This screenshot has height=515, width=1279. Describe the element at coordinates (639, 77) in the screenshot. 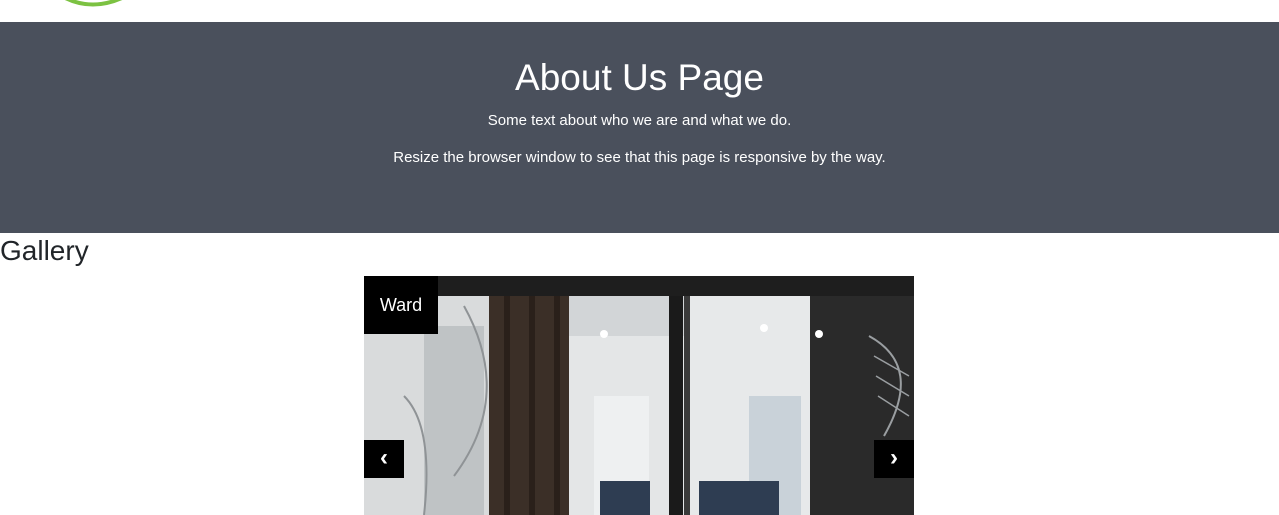

I see `page-title: About Us Page` at that location.